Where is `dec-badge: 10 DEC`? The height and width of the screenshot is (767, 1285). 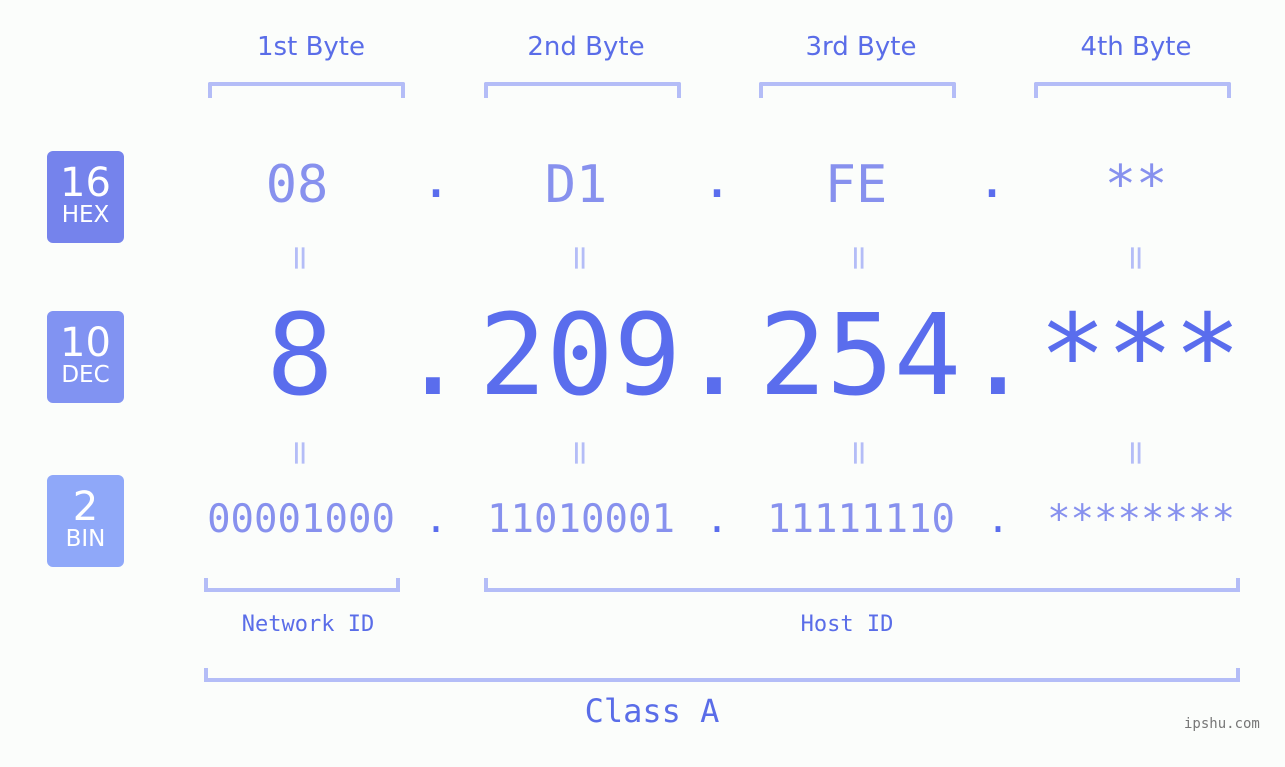 dec-badge: 10 DEC is located at coordinates (85, 357).